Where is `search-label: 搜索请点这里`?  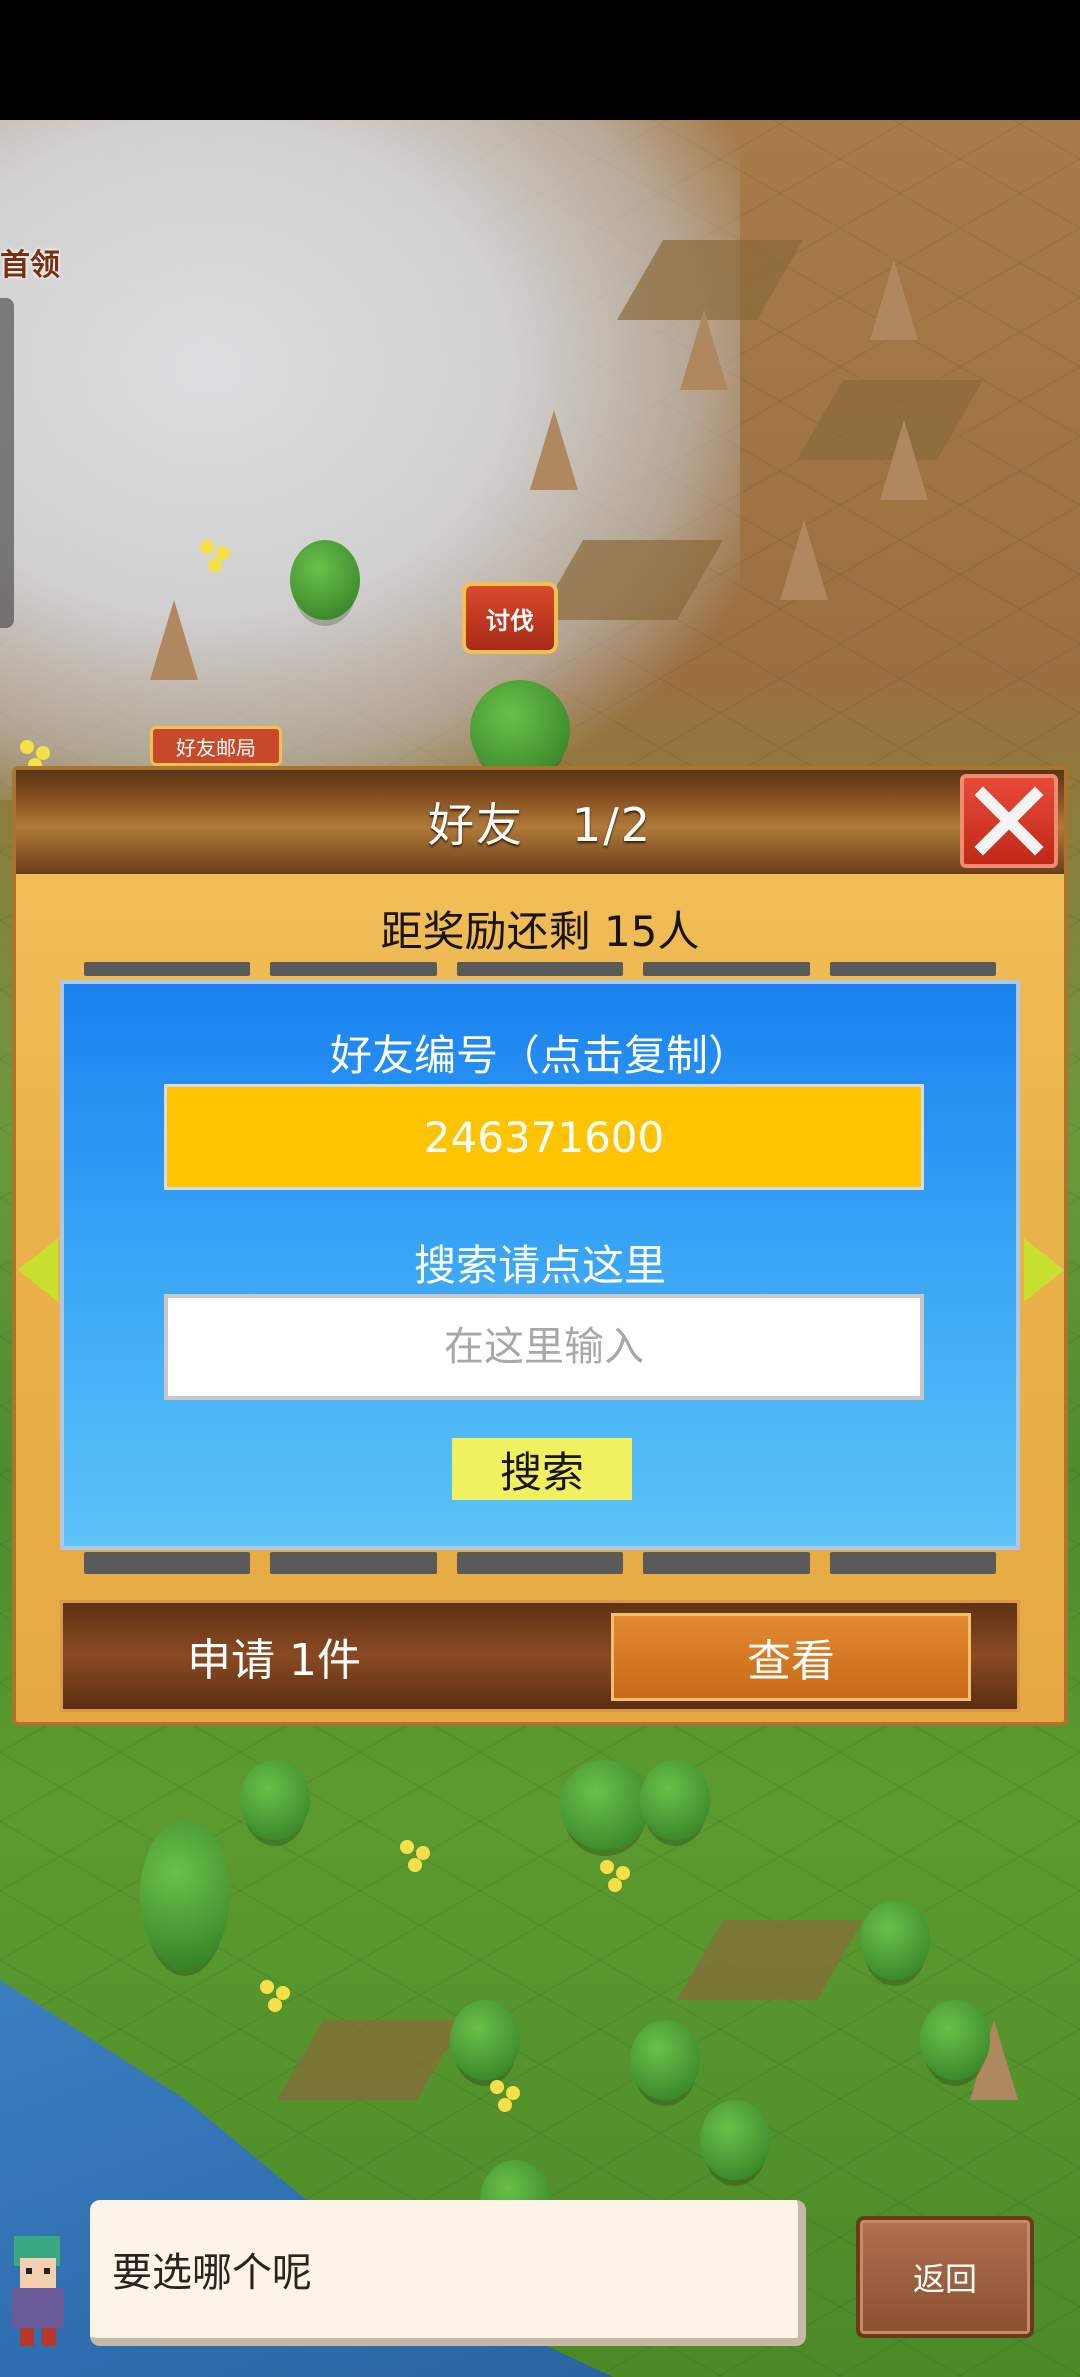
search-label: 搜索请点这里 is located at coordinates (539, 1265).